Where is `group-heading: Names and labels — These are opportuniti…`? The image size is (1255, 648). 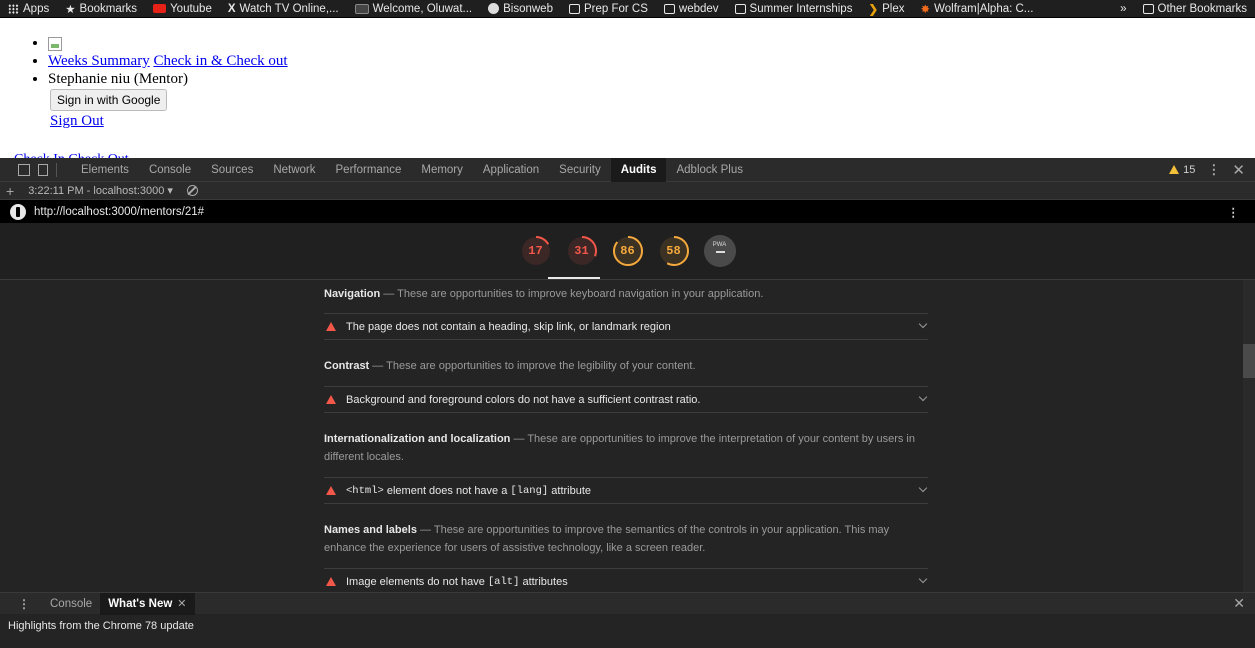
group-heading: Names and labels — These are opportuniti… is located at coordinates (626, 536).